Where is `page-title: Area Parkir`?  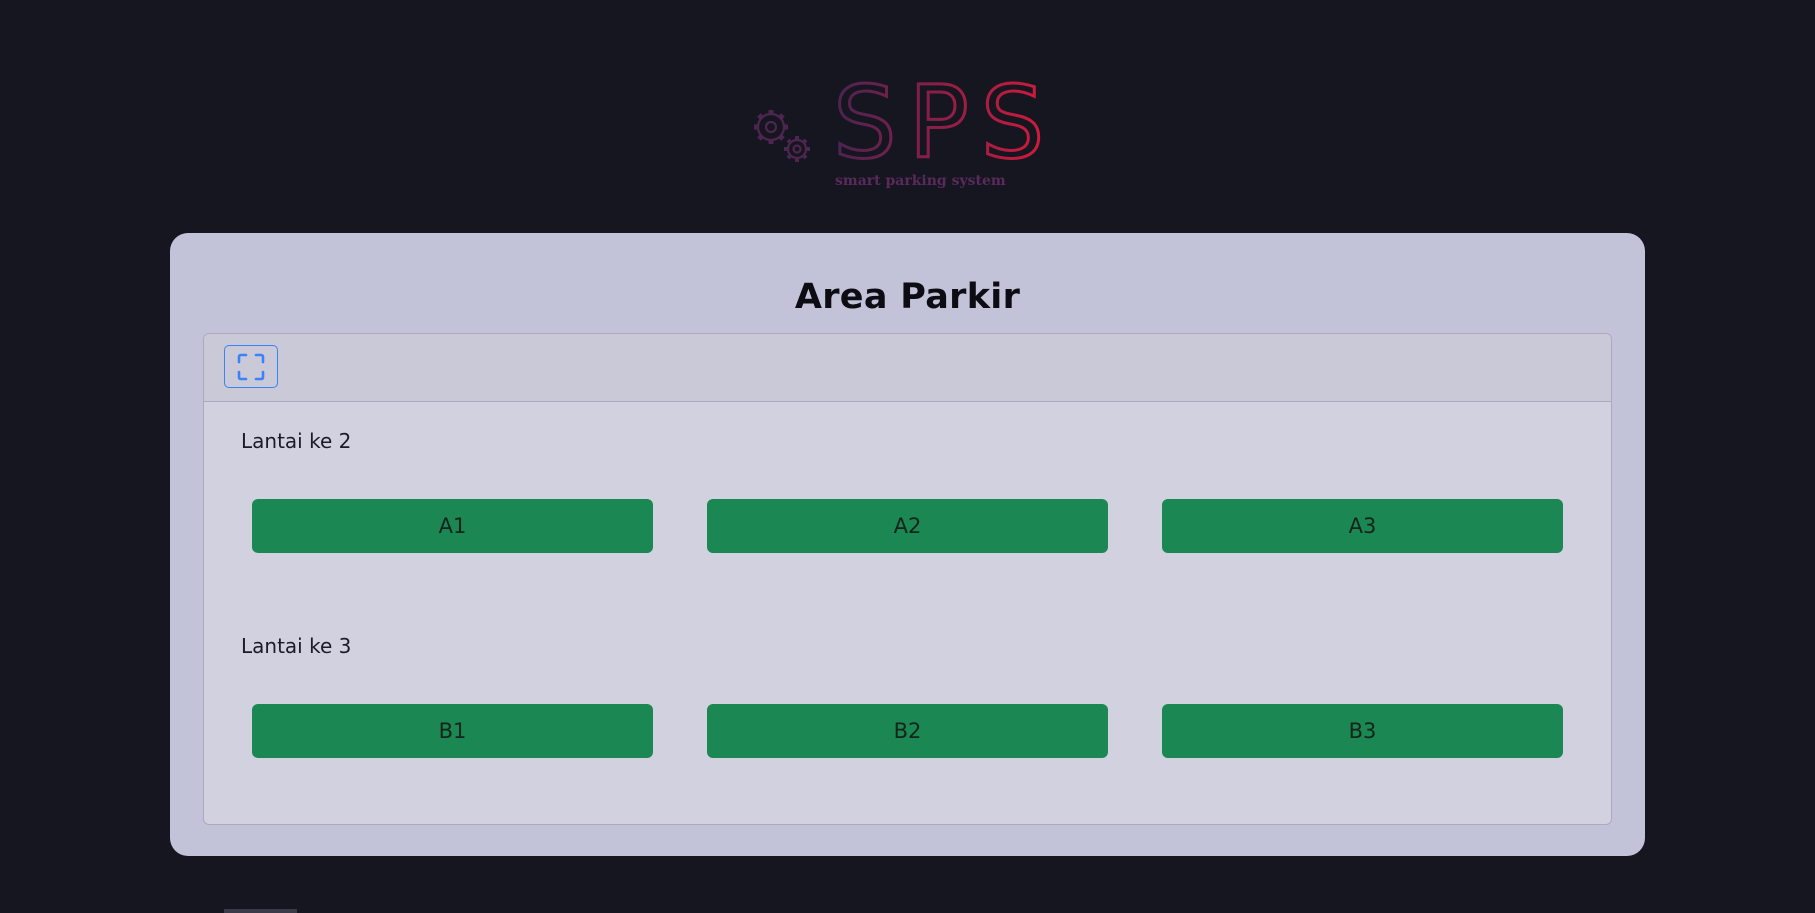 page-title: Area Parkir is located at coordinates (907, 297).